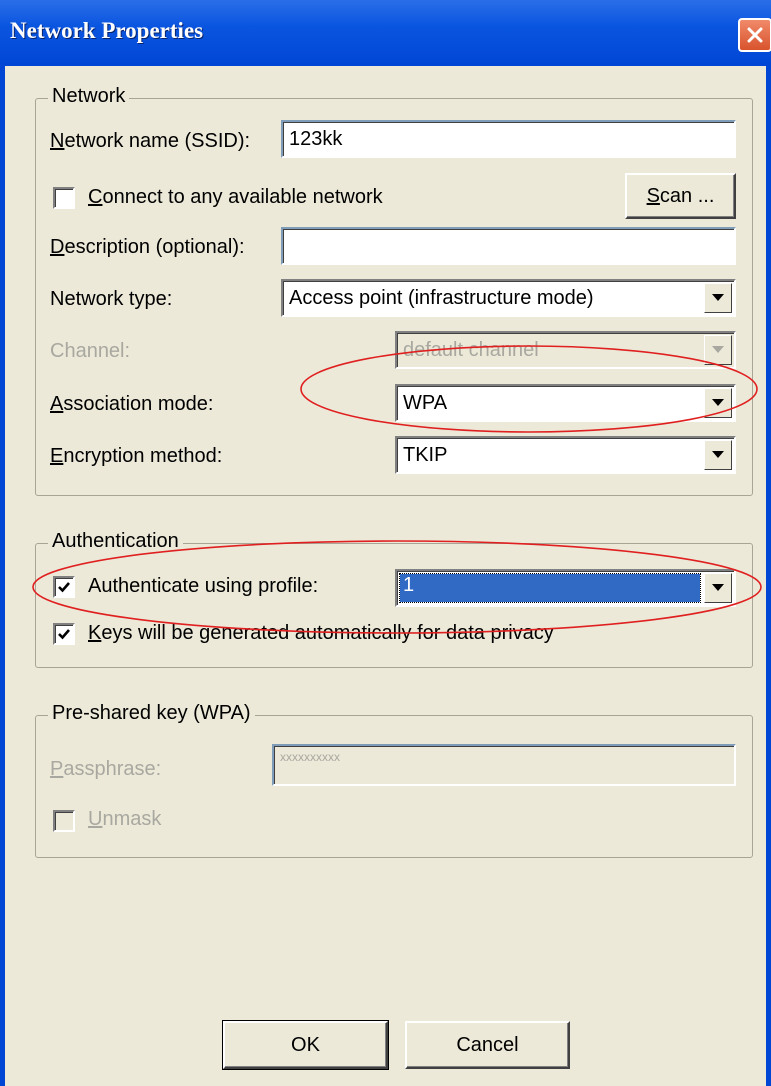 This screenshot has width=771, height=1086. I want to click on authentication-profile-dropdown-button, so click(718, 588).